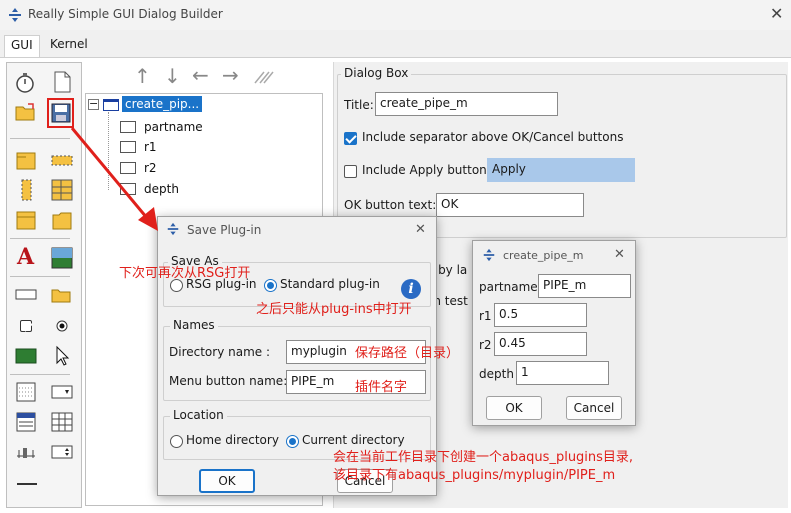  I want to click on save-plugin-close-button: ✕, so click(420, 229).